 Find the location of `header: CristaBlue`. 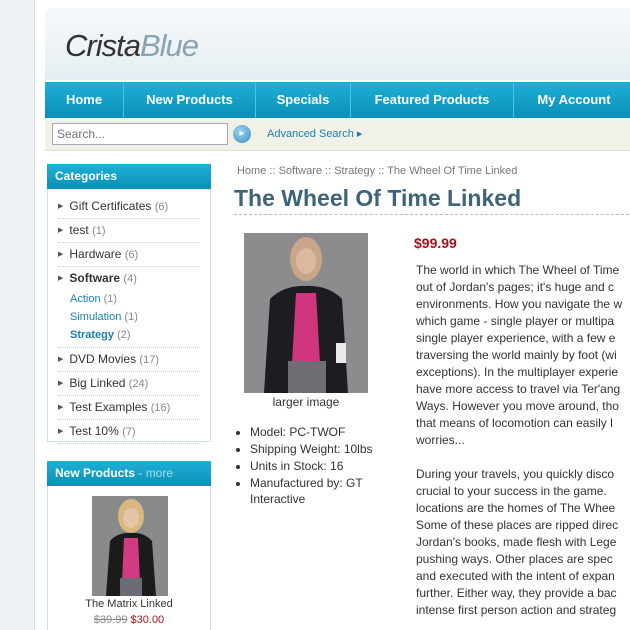

header: CristaBlue is located at coordinates (337, 44).